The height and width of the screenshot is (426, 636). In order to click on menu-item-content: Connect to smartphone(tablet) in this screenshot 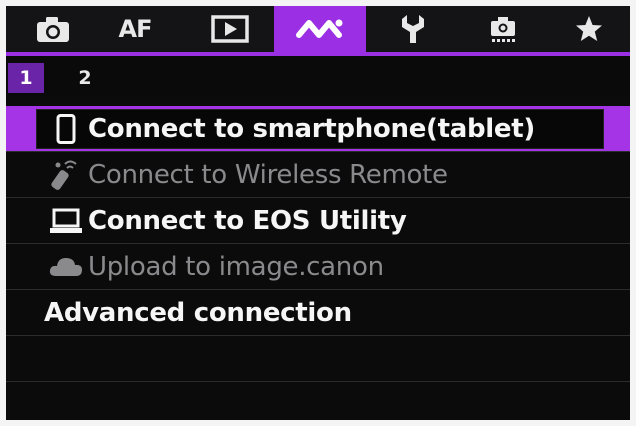, I will do `click(289, 129)`.